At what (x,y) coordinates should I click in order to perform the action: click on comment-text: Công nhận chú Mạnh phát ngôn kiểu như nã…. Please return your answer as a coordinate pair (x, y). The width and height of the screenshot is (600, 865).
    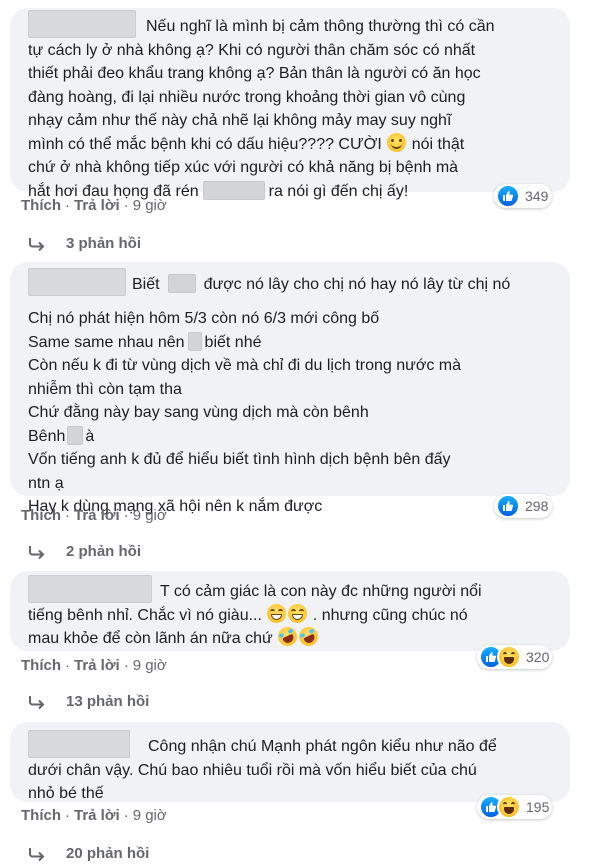
    Looking at the image, I should click on (293, 768).